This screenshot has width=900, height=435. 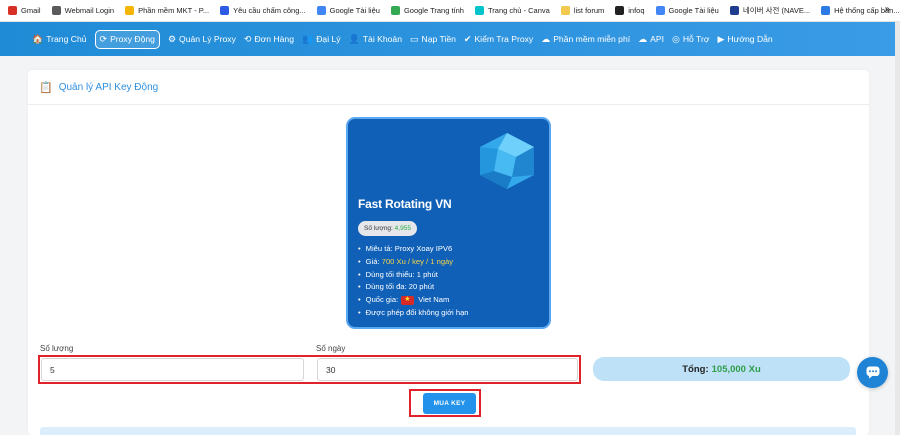 What do you see at coordinates (12, 10) in the screenshot?
I see `gmail-icon` at bounding box center [12, 10].